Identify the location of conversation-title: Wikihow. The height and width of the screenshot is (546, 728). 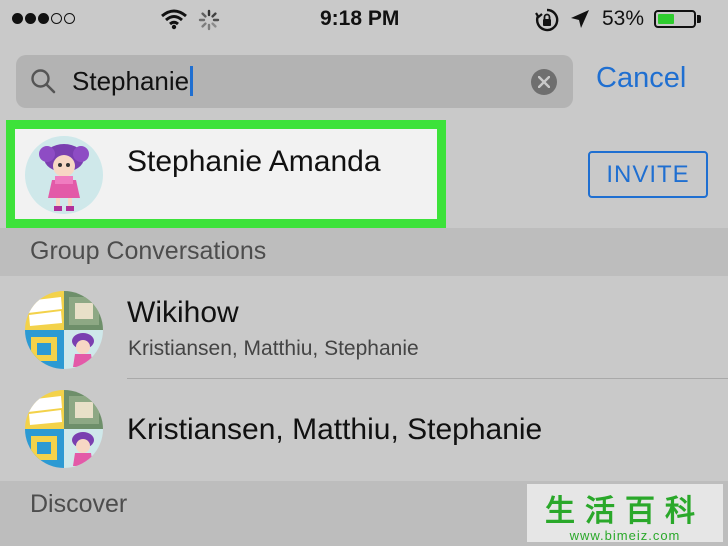
(183, 312).